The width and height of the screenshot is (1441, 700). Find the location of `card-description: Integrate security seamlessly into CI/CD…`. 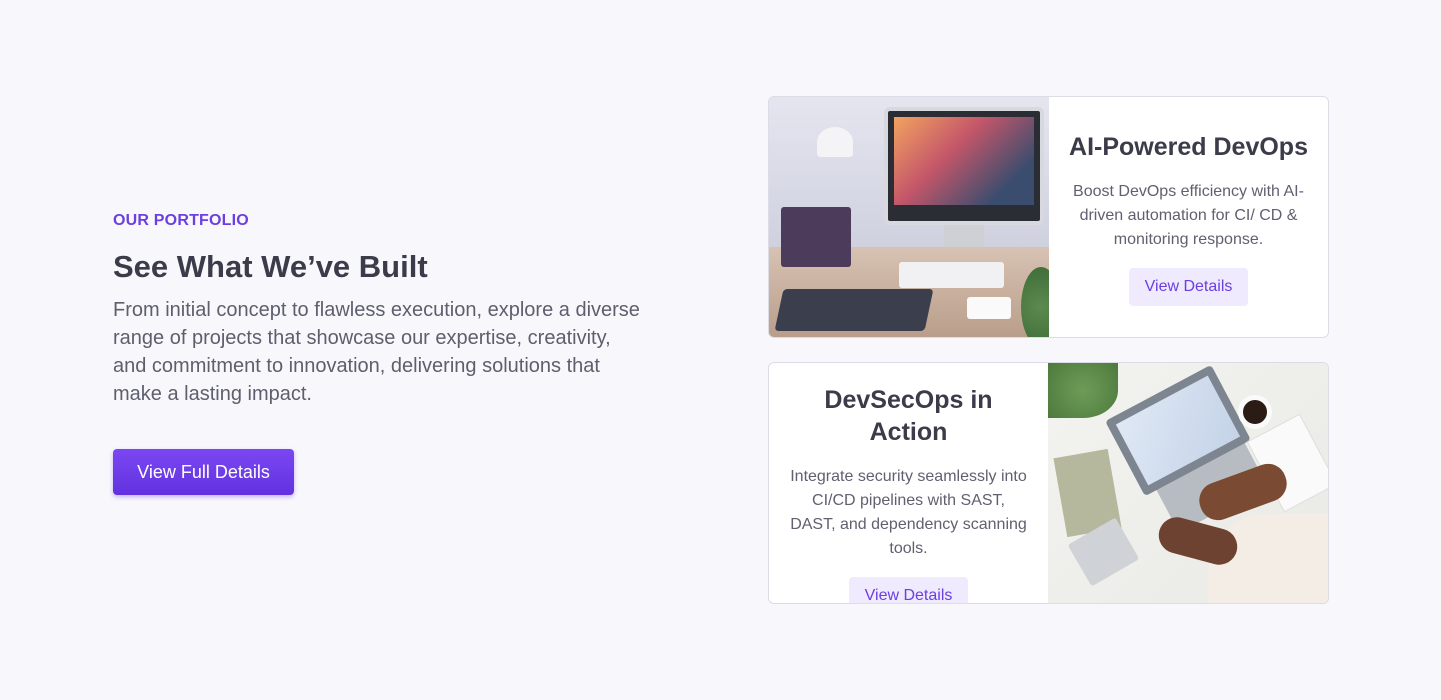

card-description: Integrate security seamlessly into CI/CD… is located at coordinates (908, 512).